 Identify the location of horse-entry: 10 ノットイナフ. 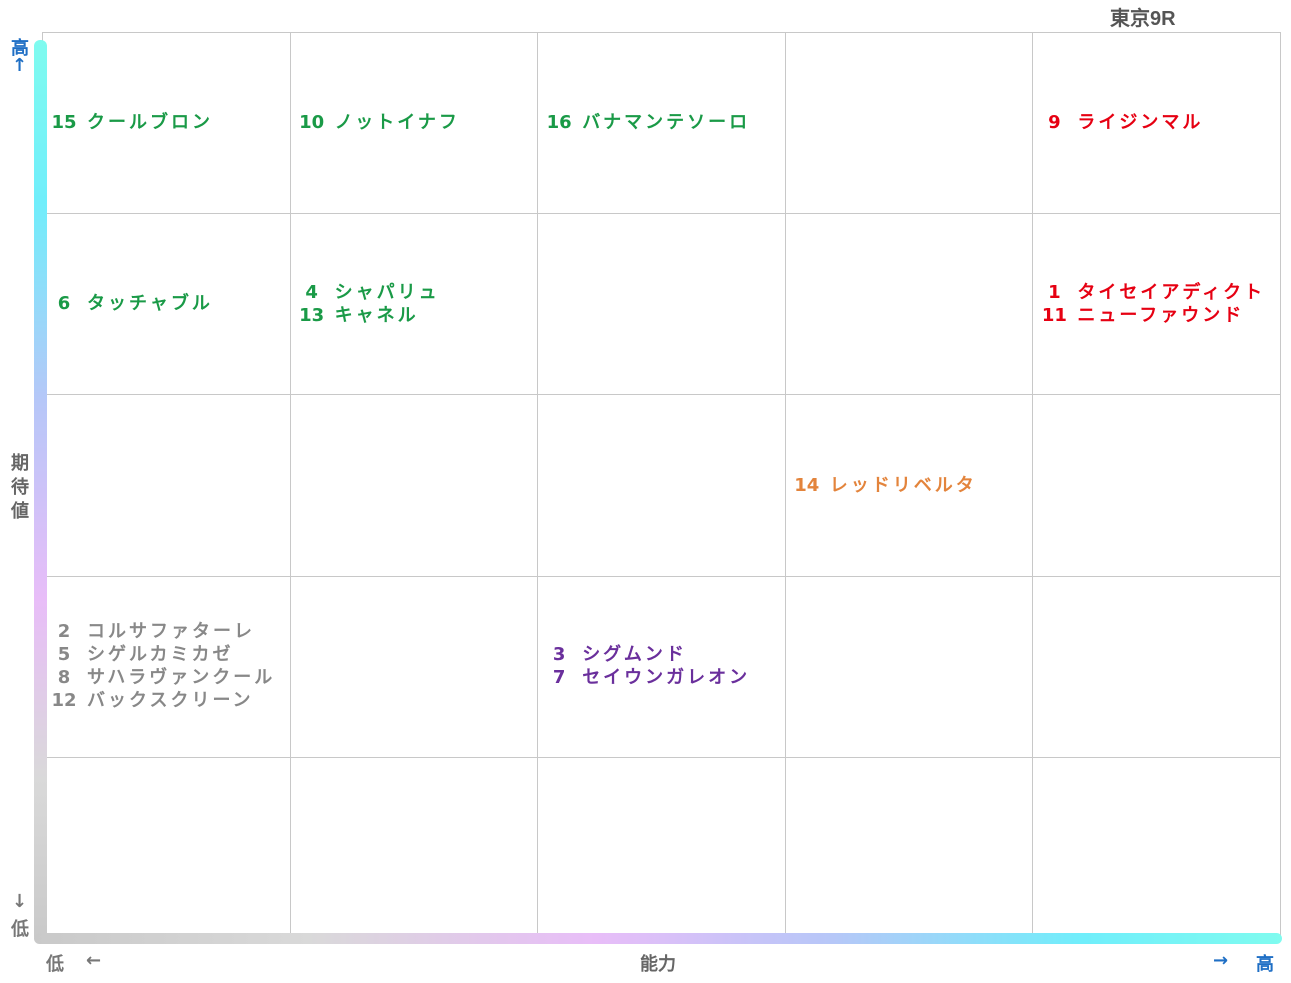
(377, 122).